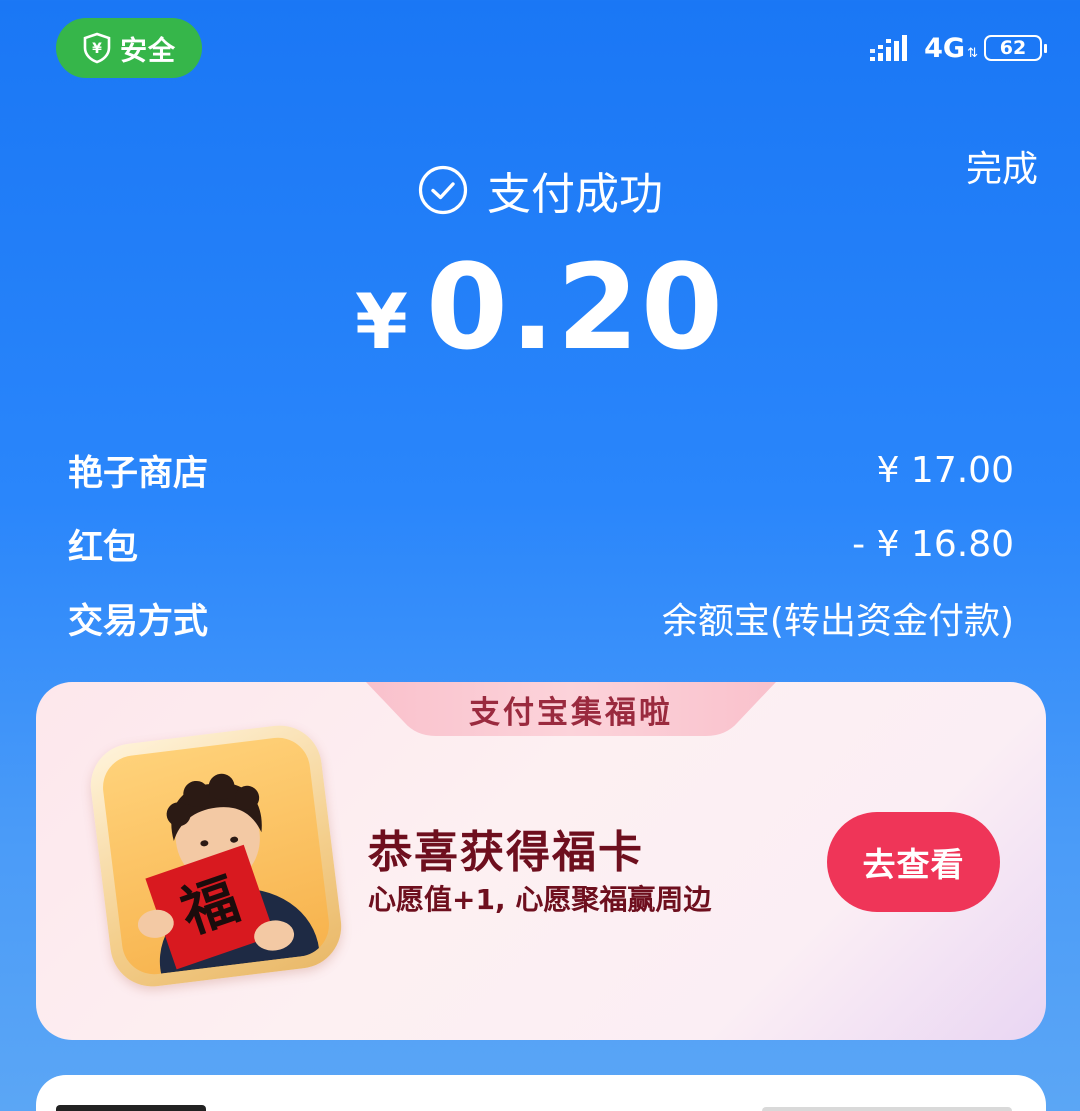 This screenshot has height=1111, width=1080. Describe the element at coordinates (889, 48) in the screenshot. I see `signal-icon` at that location.